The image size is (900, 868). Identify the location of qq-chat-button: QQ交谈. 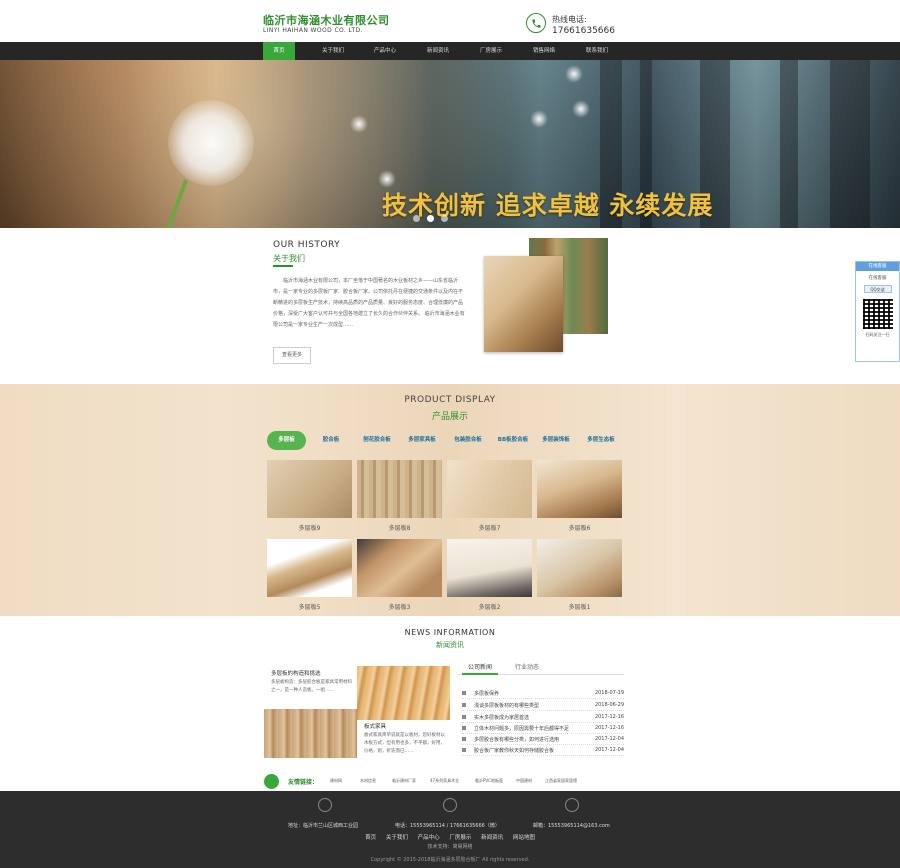
(877, 289).